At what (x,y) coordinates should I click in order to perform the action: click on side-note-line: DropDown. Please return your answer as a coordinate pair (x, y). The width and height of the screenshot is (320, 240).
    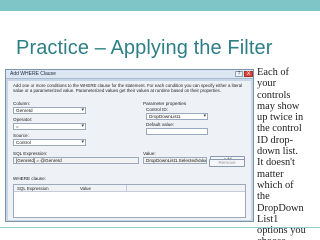
    Looking at the image, I should click on (280, 208).